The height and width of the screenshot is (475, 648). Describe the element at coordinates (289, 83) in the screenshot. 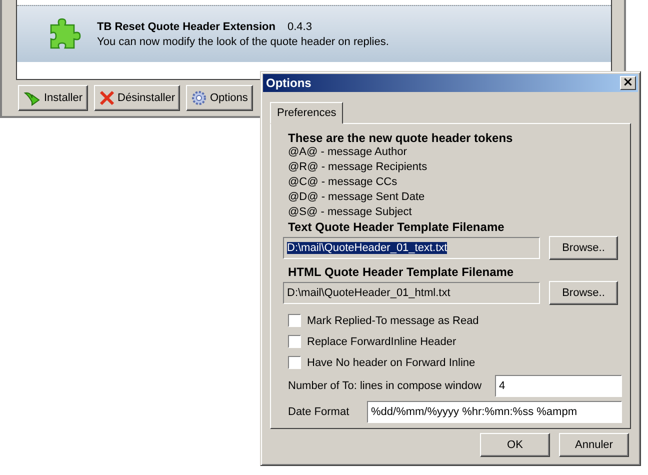

I see `window-title: Options` at that location.